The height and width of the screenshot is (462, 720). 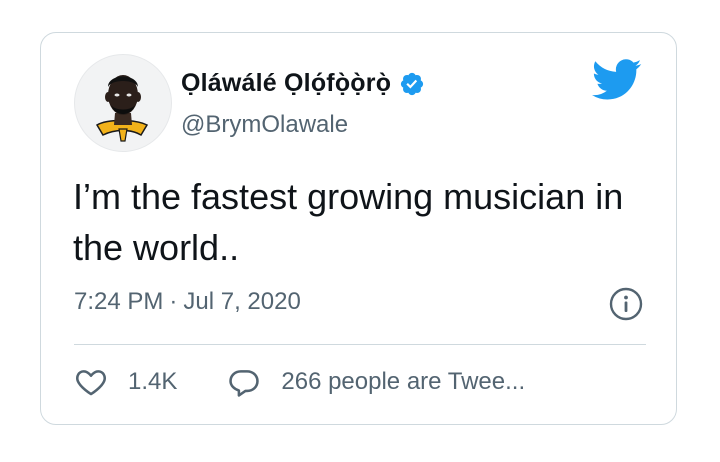 What do you see at coordinates (91, 383) in the screenshot?
I see `heart-icon` at bounding box center [91, 383].